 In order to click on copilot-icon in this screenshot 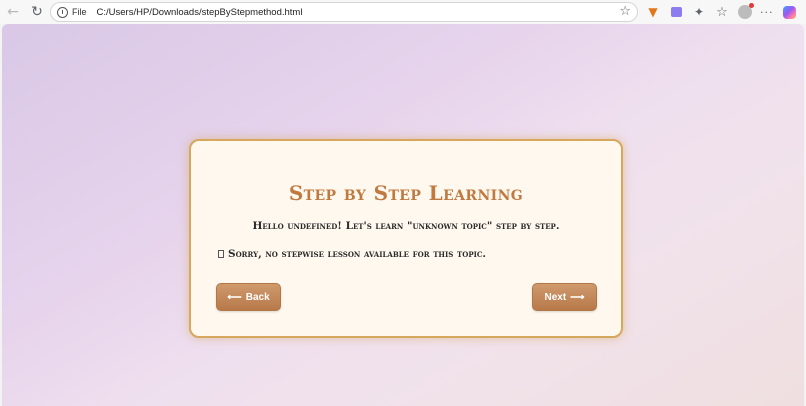, I will do `click(789, 12)`.